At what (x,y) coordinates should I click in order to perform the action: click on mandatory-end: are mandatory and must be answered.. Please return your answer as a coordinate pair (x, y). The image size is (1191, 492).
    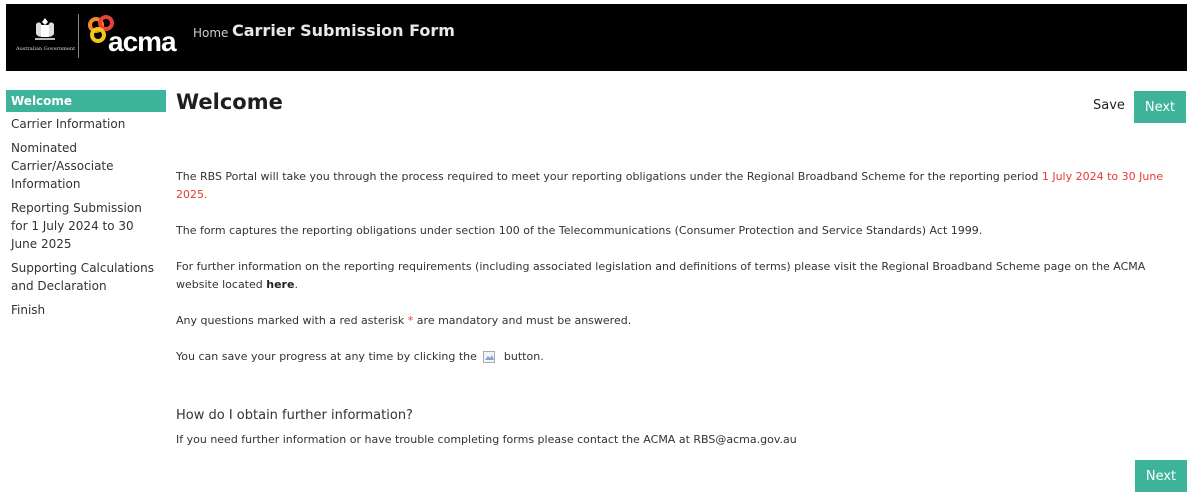
    Looking at the image, I should click on (522, 320).